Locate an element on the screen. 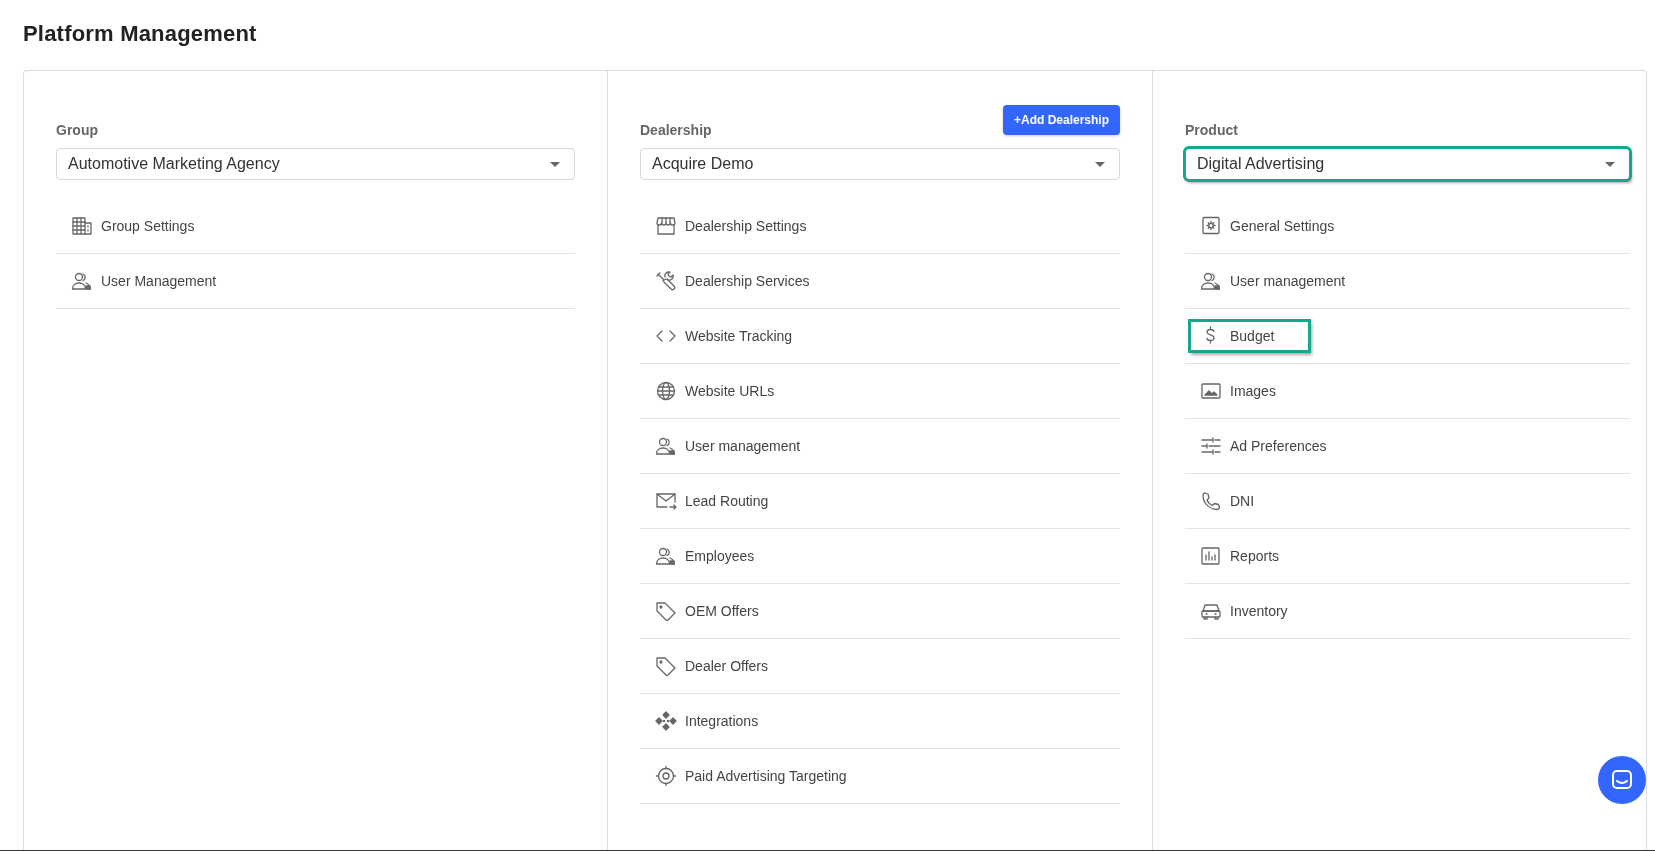 The height and width of the screenshot is (851, 1655). column-label: Dealership is located at coordinates (676, 131).